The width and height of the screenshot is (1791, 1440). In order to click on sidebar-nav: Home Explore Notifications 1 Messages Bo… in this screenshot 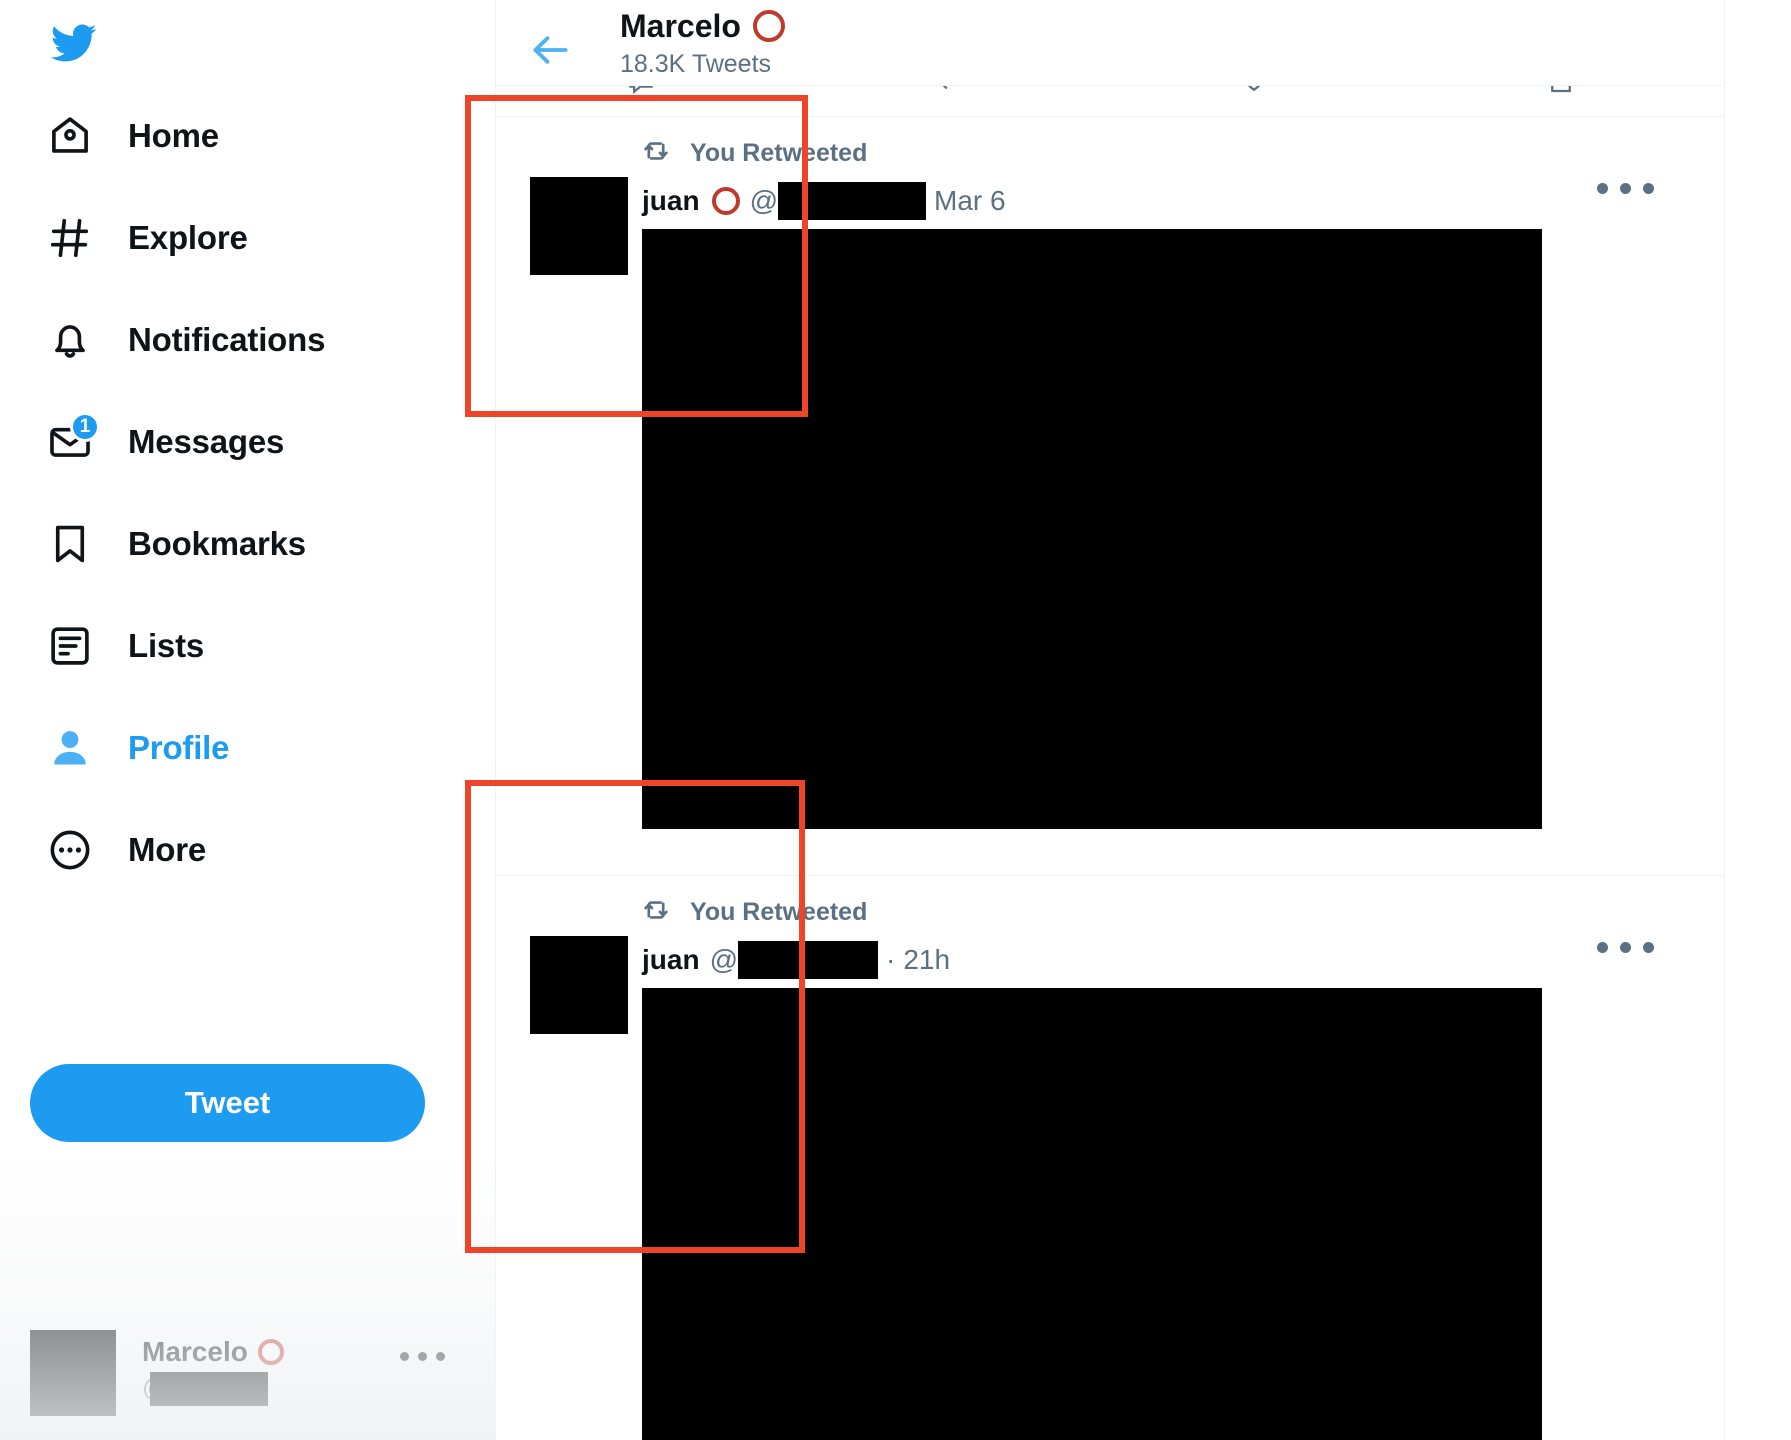, I will do `click(230, 508)`.